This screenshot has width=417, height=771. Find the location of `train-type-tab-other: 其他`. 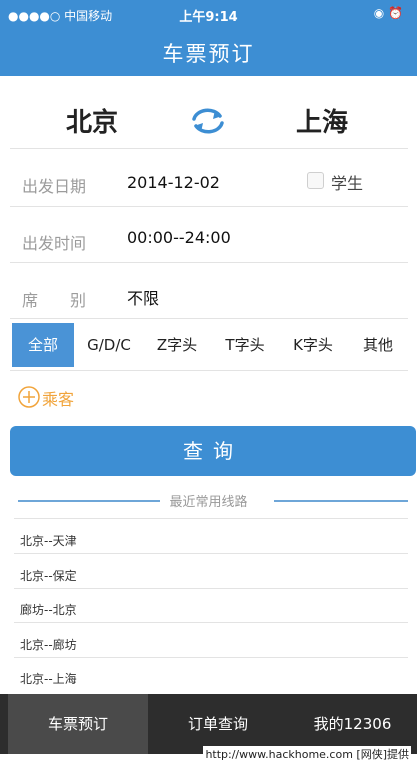

train-type-tab-other: 其他 is located at coordinates (378, 345).